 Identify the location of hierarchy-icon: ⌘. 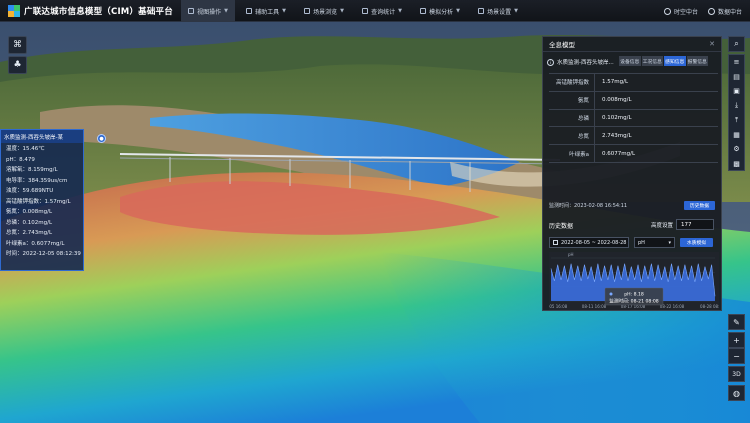
(17, 45).